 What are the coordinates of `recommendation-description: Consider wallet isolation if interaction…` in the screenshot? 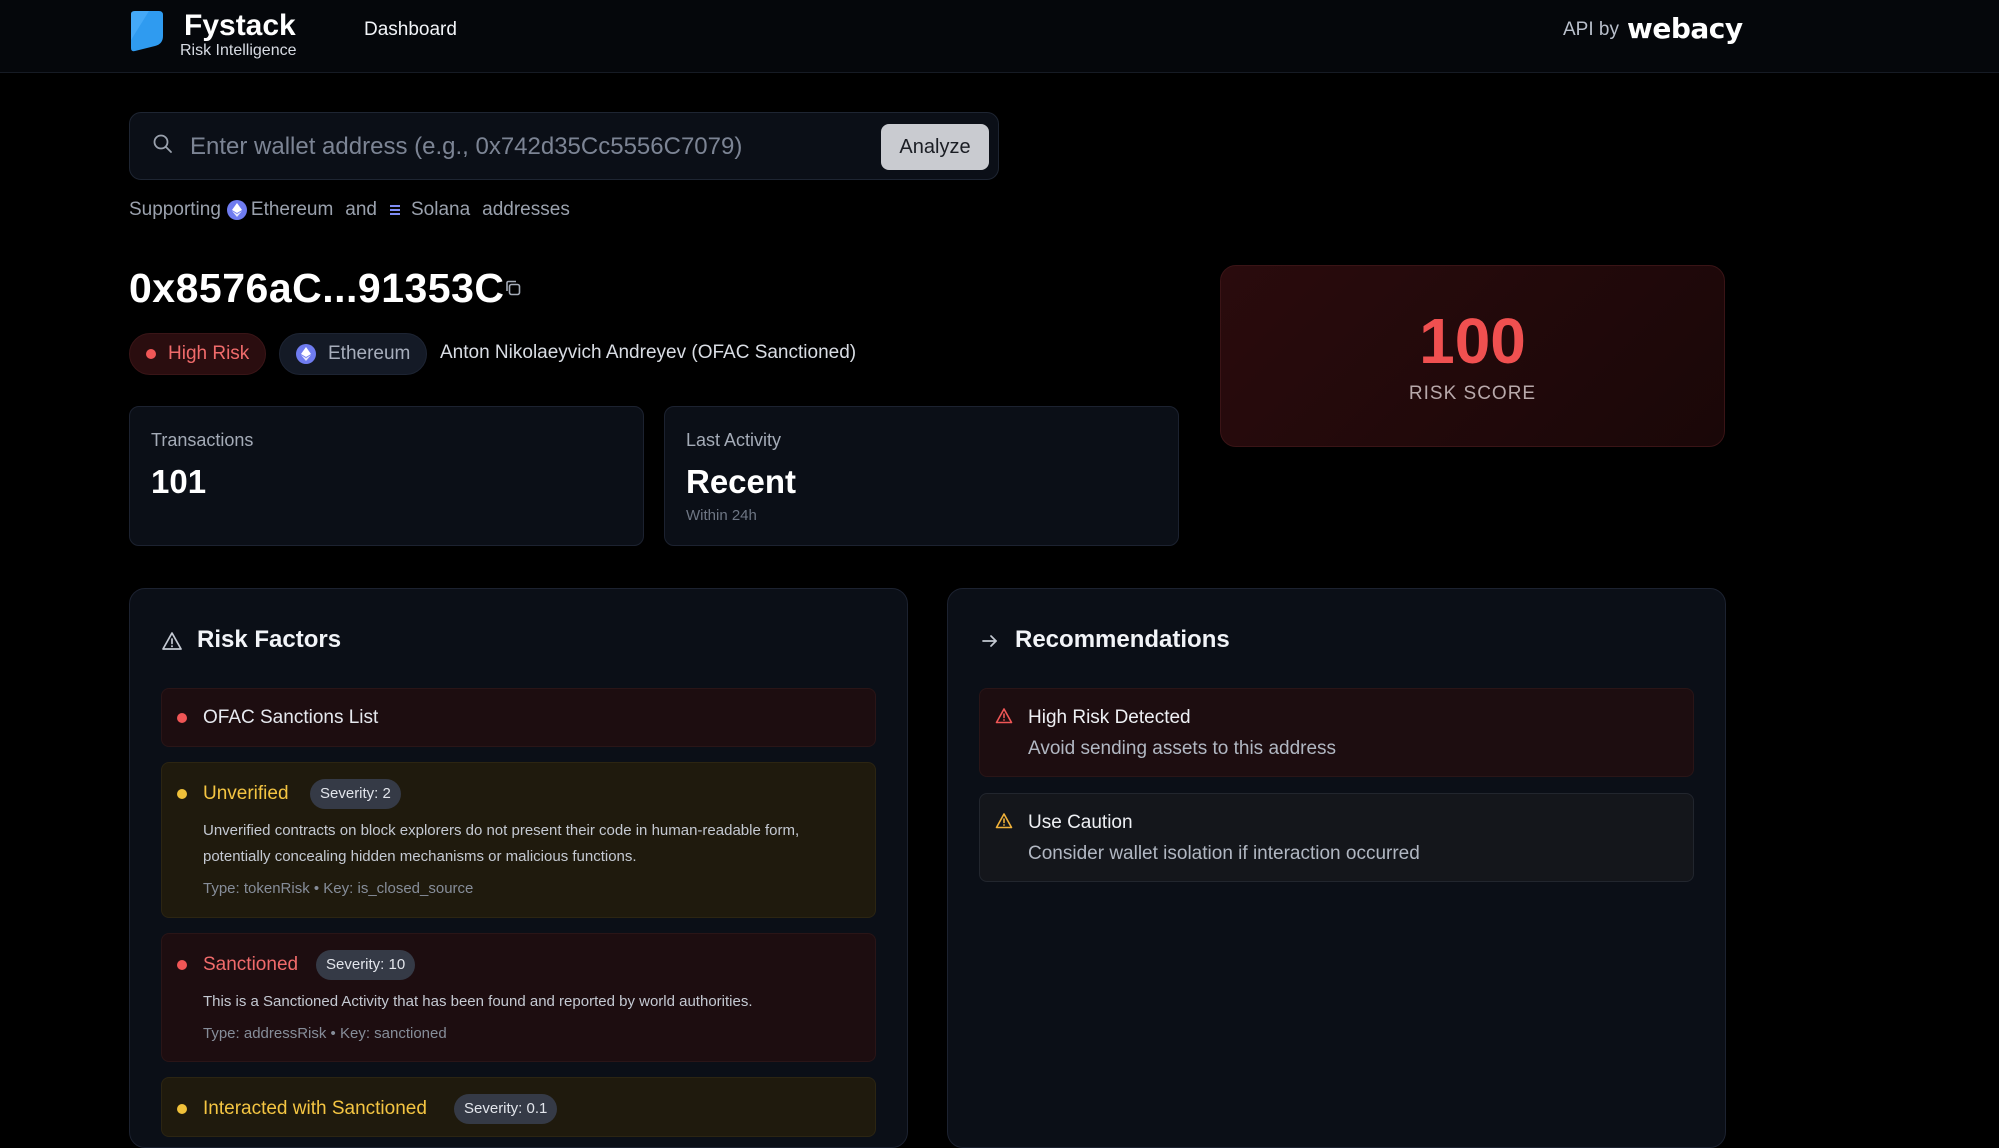 It's located at (1224, 853).